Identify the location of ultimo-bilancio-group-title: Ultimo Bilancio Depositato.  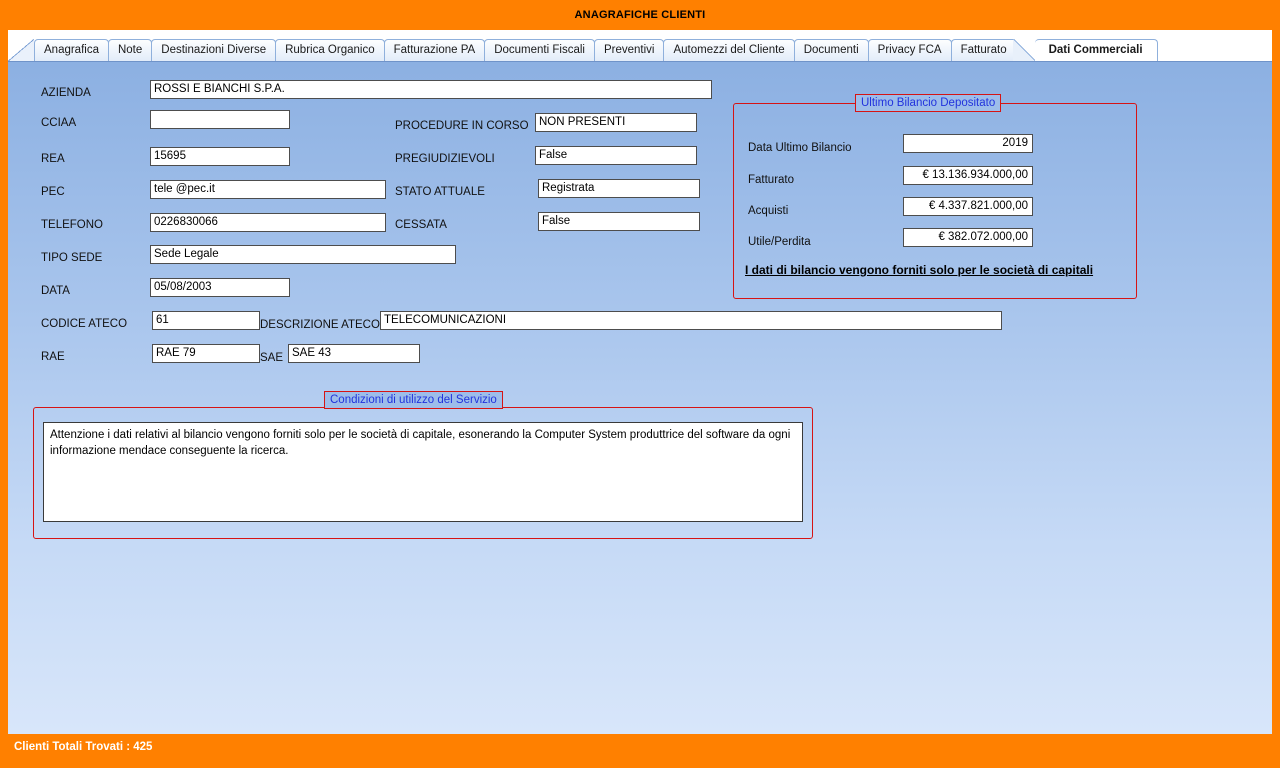
(928, 103).